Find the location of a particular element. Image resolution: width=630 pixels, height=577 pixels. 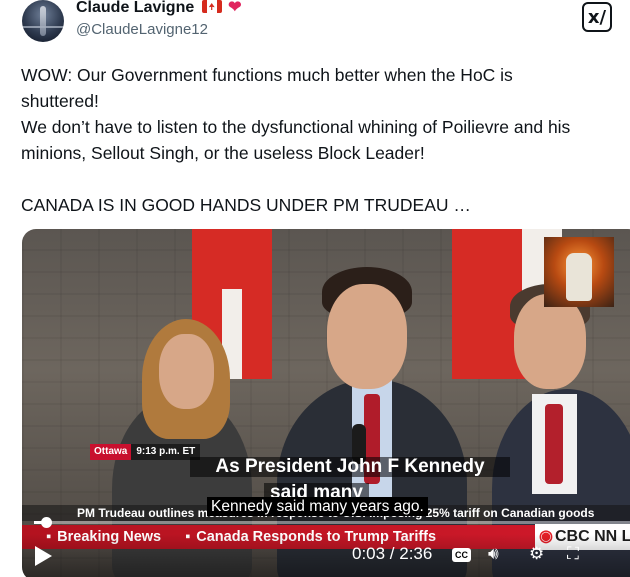

author-name: Claude Lavigne is located at coordinates (135, 8).